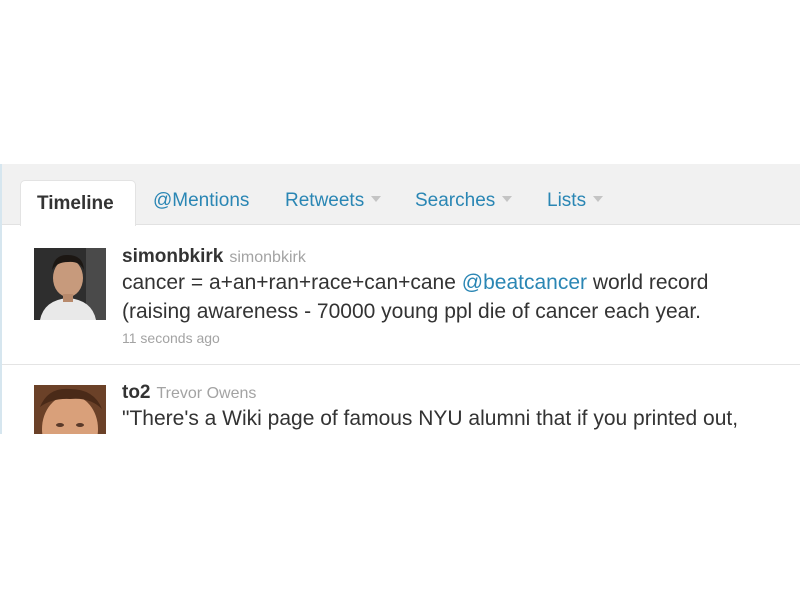 The image size is (800, 600). Describe the element at coordinates (172, 256) in the screenshot. I see `tweet-username: simonbkirk` at that location.